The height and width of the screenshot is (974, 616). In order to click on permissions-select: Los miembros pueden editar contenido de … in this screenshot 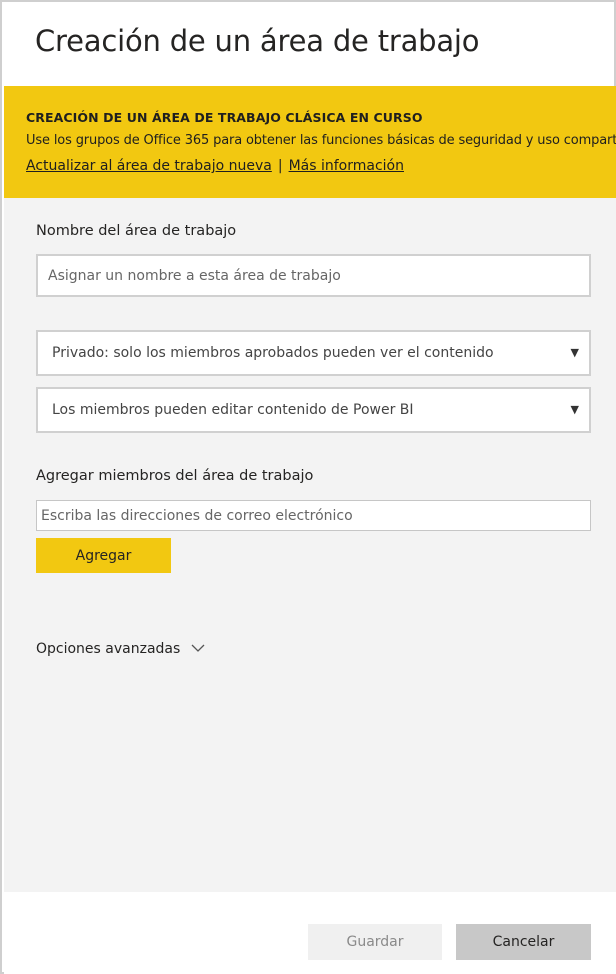, I will do `click(313, 410)`.